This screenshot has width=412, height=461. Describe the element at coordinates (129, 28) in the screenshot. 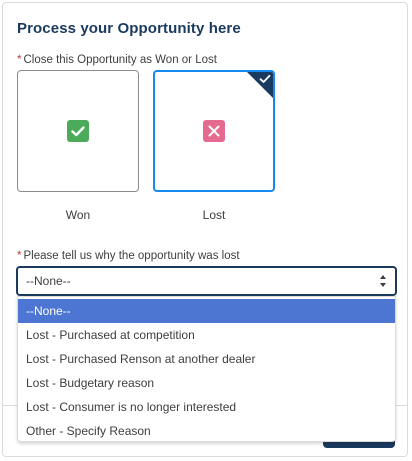

I see `page-title: Process your Opportunity here` at that location.